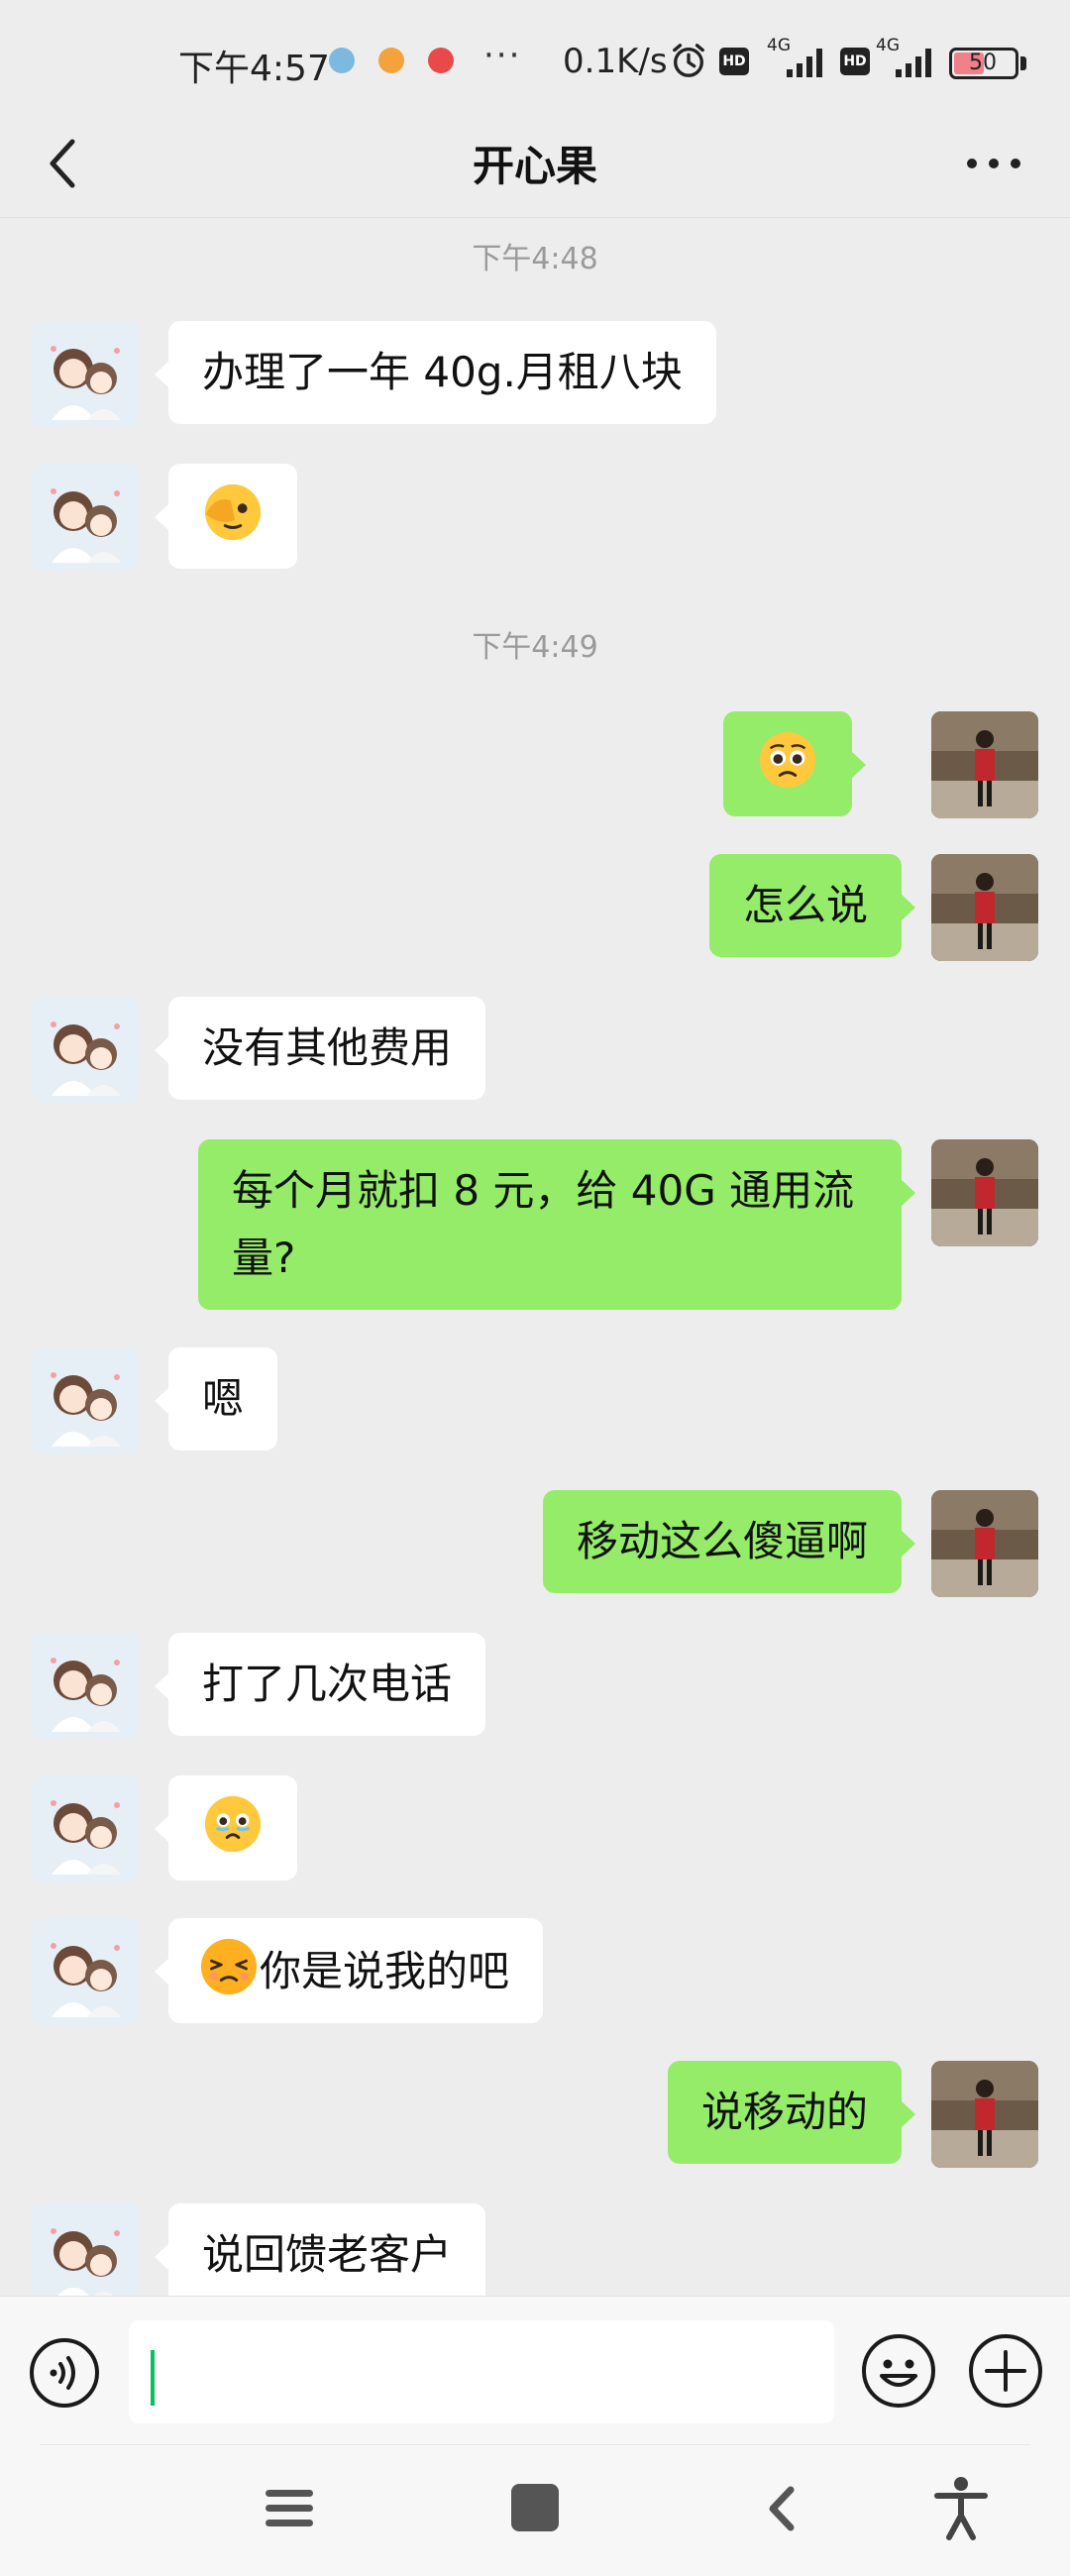  I want to click on persevering-face-emoji-icon, so click(229, 1966).